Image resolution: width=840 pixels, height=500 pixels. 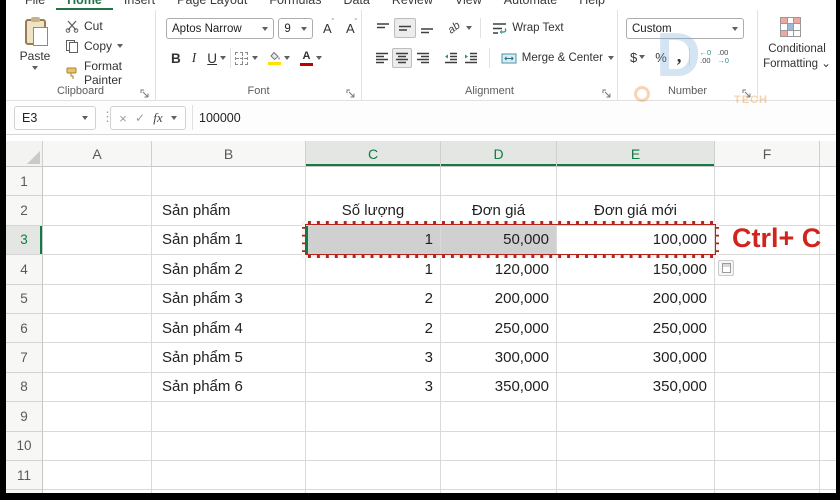 I want to click on cell-g6, so click(x=828, y=329).